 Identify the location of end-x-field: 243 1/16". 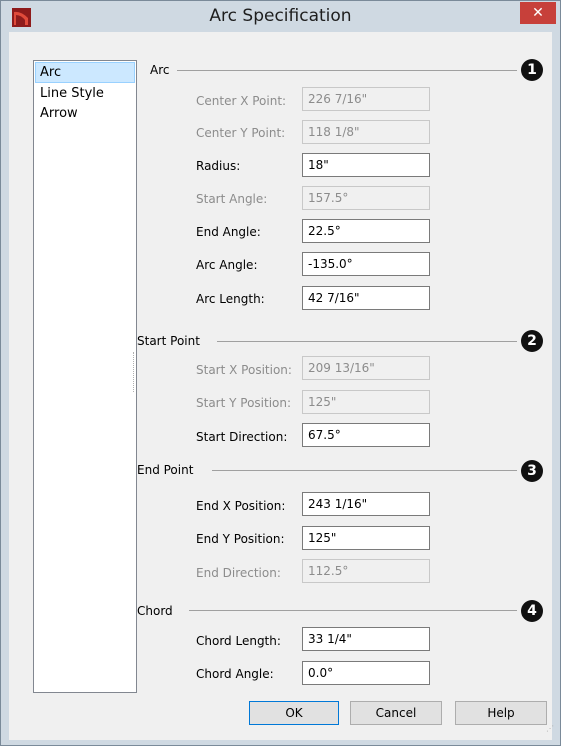
(366, 504).